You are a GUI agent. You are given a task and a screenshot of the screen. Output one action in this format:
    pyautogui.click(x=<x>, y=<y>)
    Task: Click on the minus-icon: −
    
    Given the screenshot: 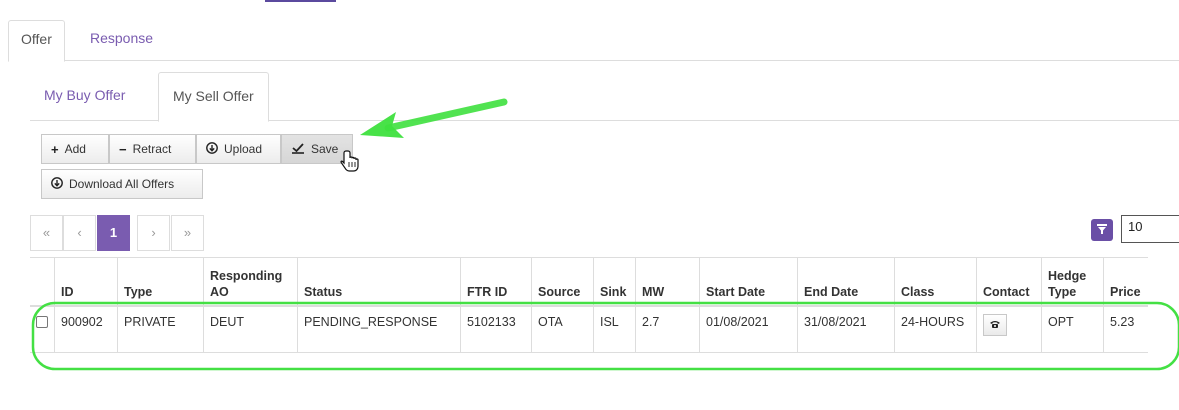 What is the action you would take?
    pyautogui.click(x=123, y=149)
    